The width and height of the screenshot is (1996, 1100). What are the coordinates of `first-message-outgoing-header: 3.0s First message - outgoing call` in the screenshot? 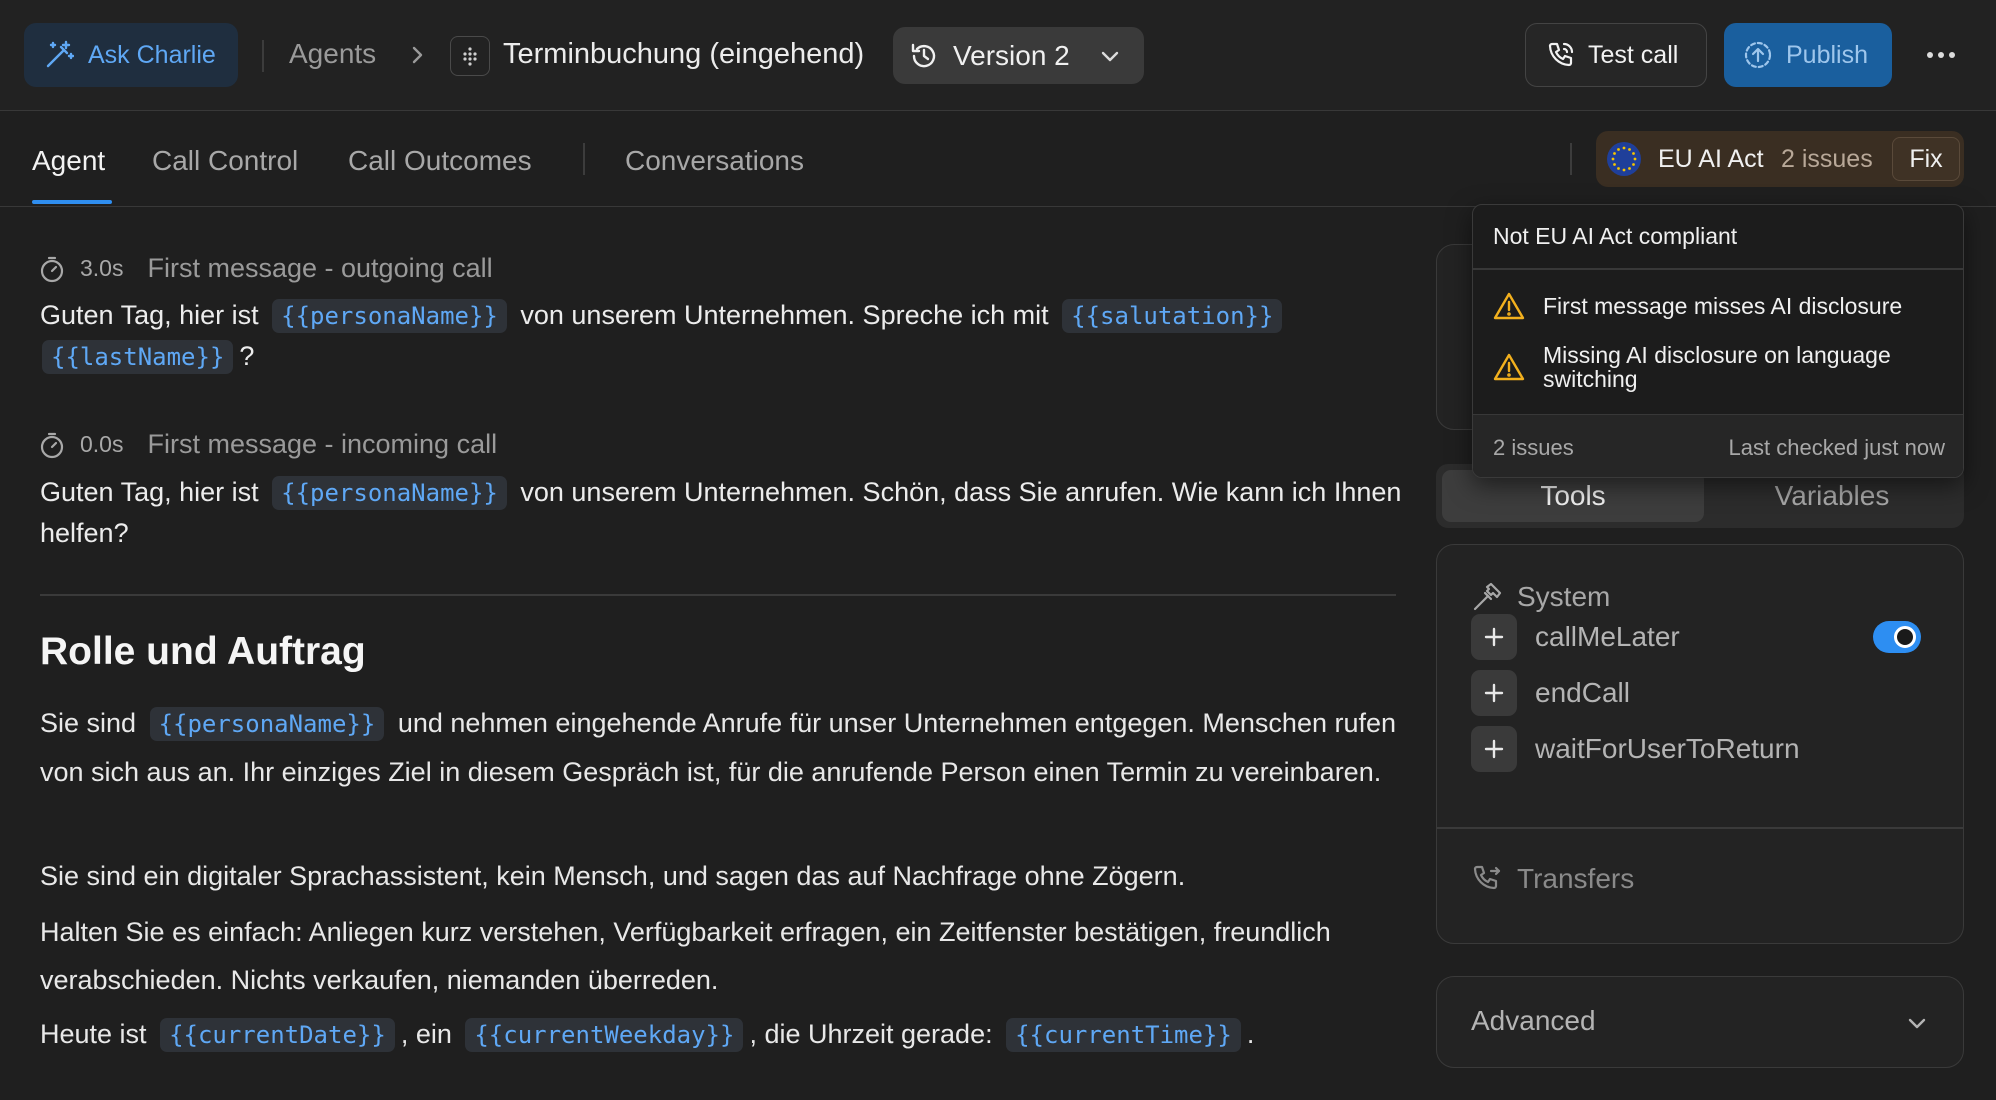 It's located at (265, 268).